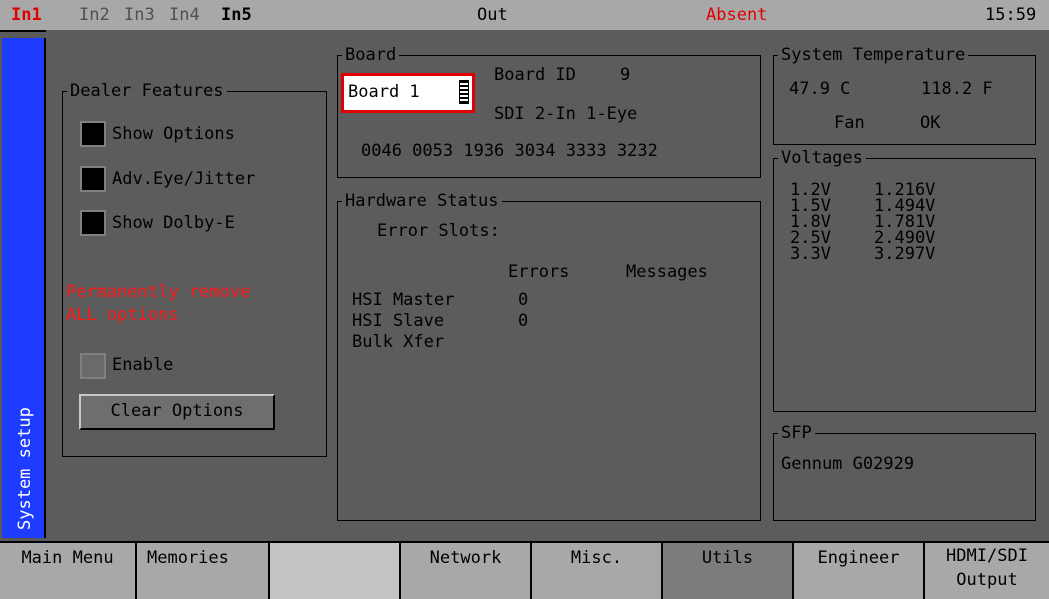 The width and height of the screenshot is (1049, 599). Describe the element at coordinates (822, 158) in the screenshot. I see `voltages-title: Voltages` at that location.